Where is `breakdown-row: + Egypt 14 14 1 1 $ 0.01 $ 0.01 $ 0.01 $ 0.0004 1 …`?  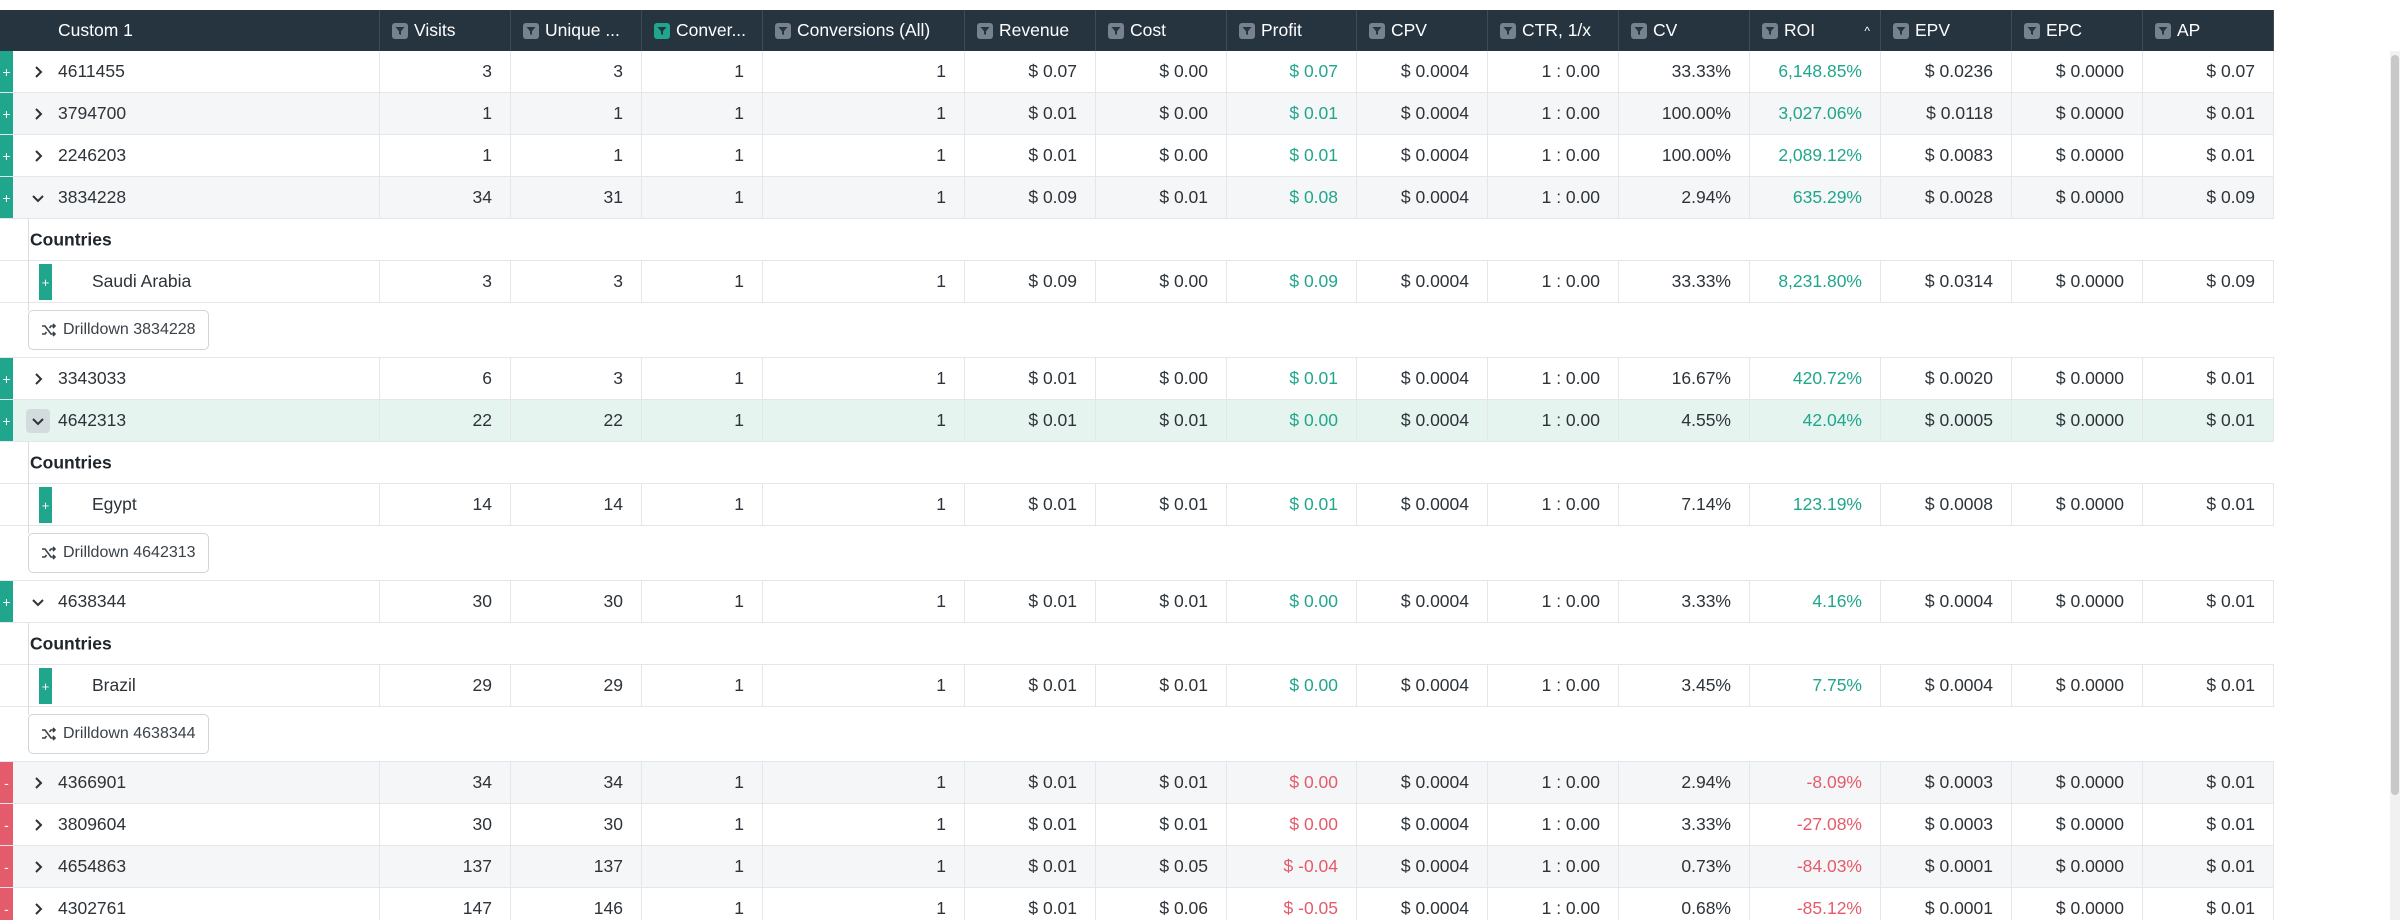 breakdown-row: + Egypt 14 14 1 1 $ 0.01 $ 0.01 $ 0.01 $ 0.0004 1 … is located at coordinates (1137, 505).